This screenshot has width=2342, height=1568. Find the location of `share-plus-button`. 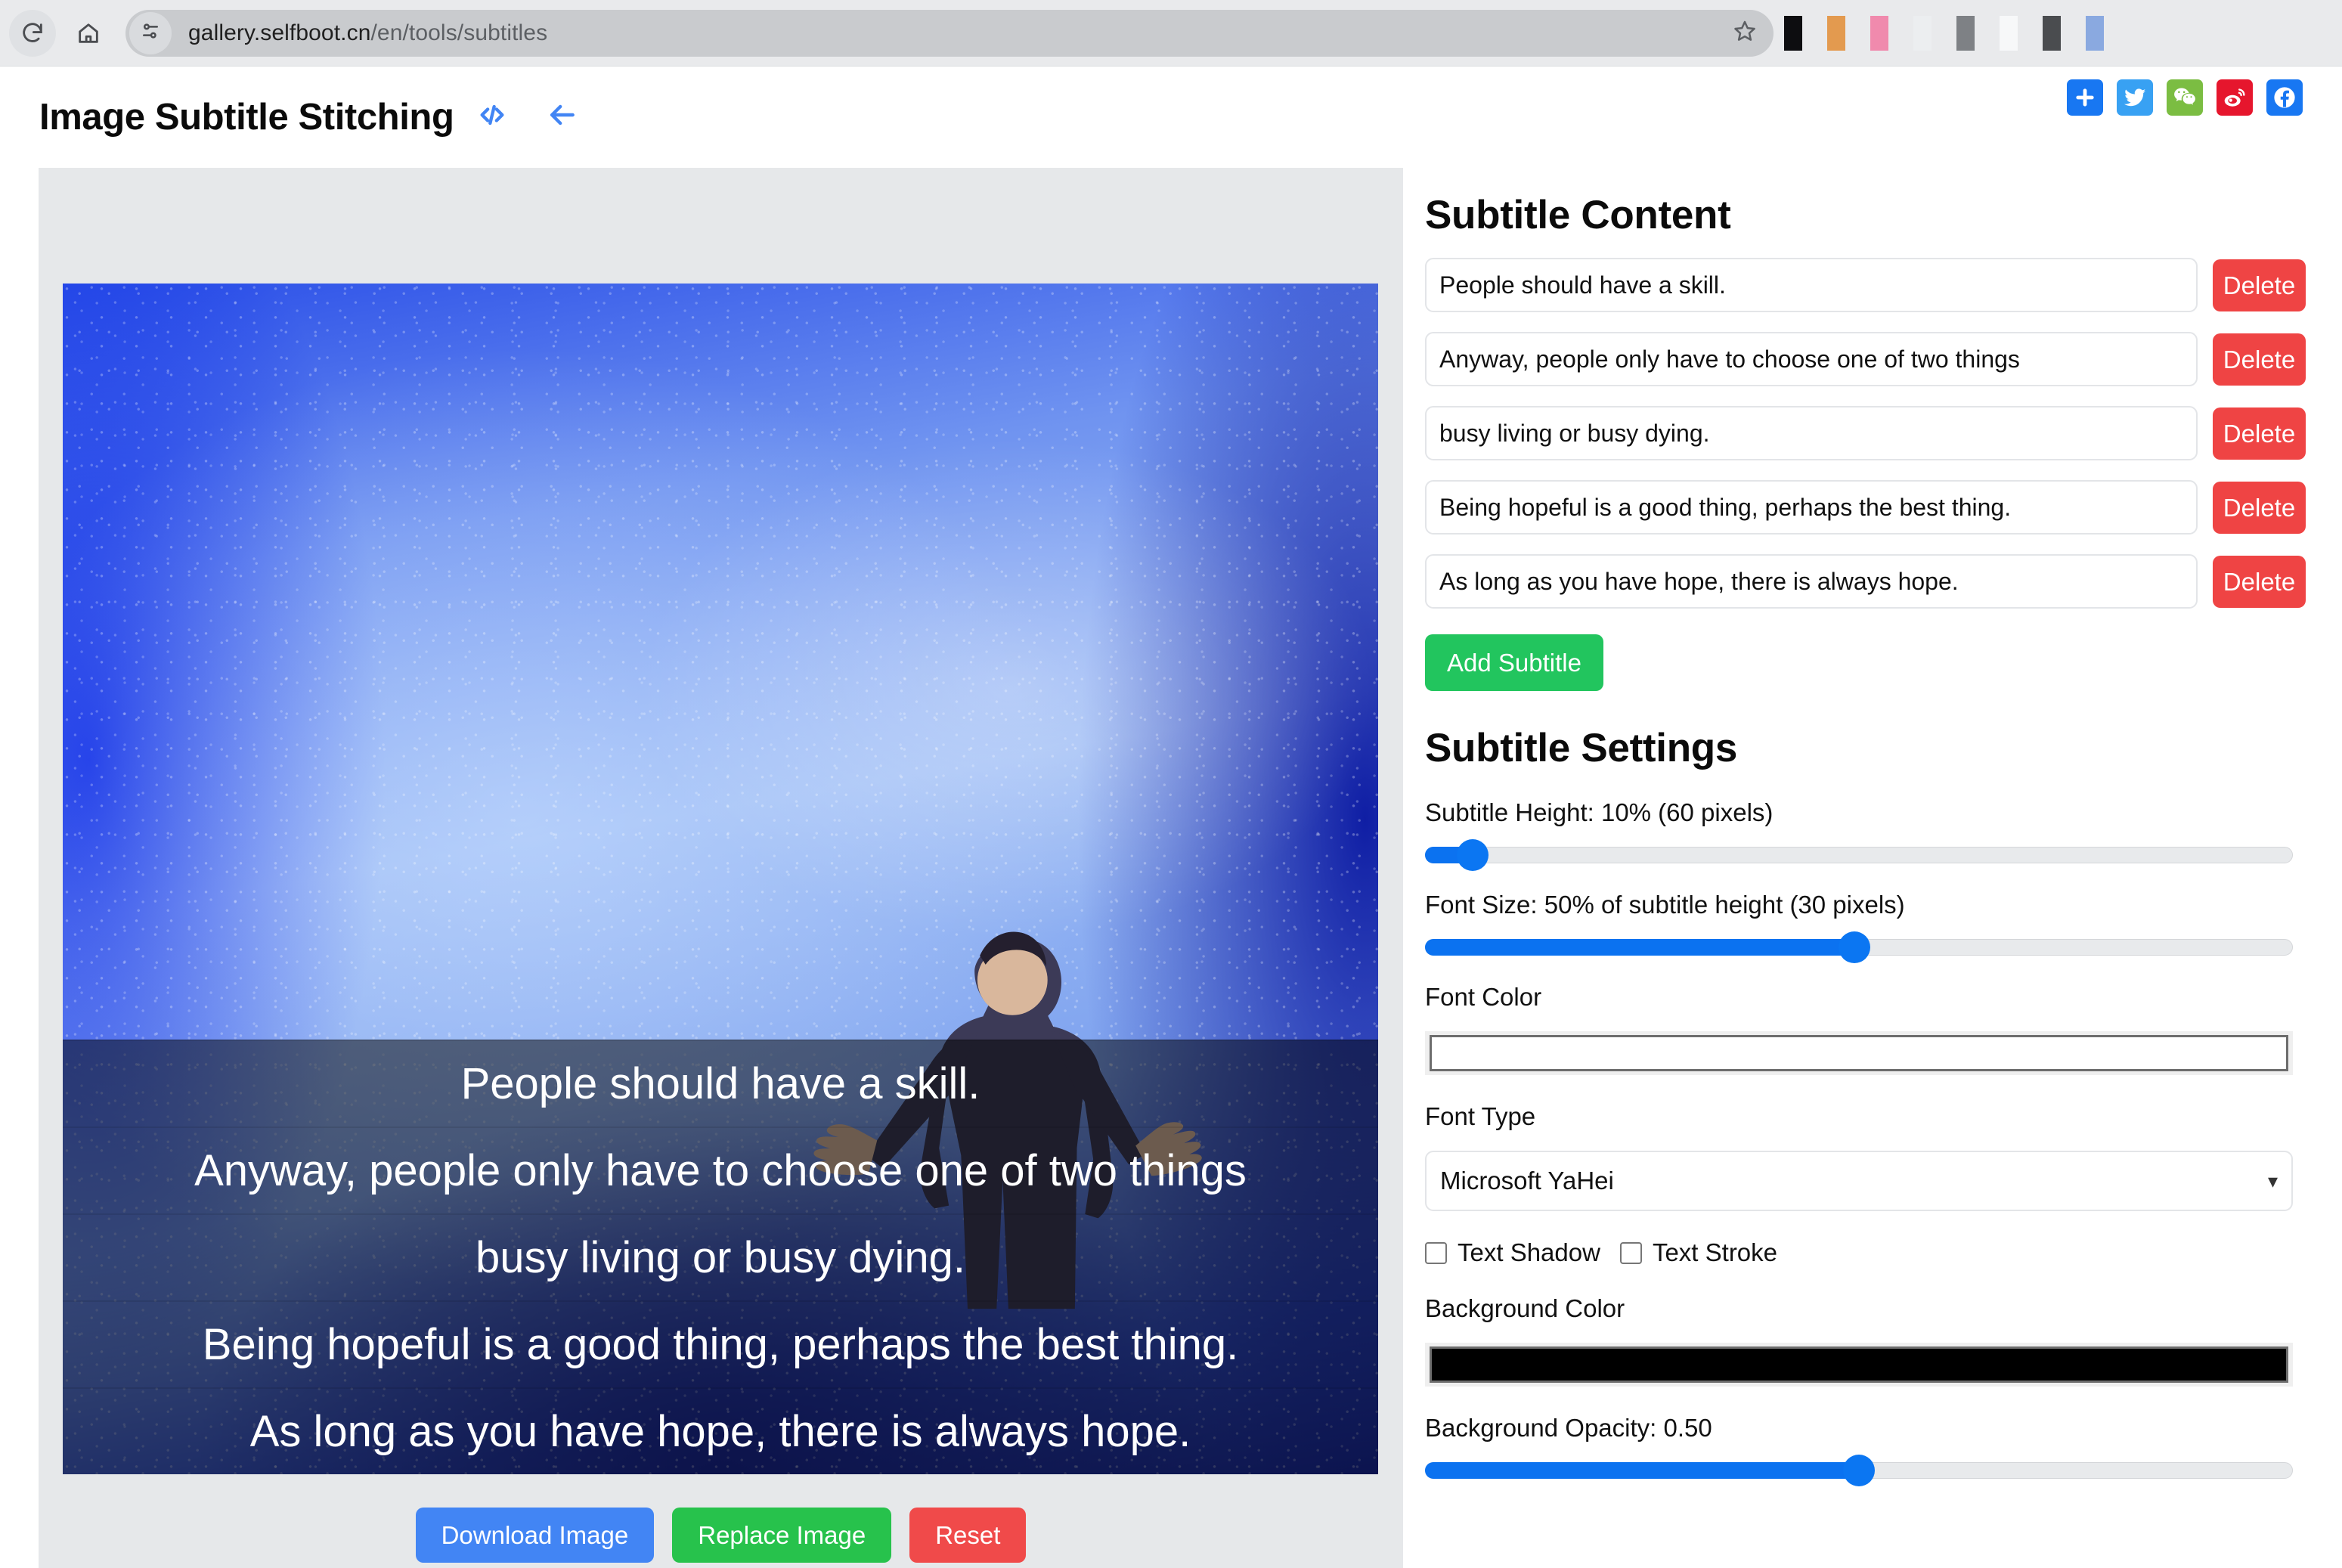

share-plus-button is located at coordinates (2085, 97).